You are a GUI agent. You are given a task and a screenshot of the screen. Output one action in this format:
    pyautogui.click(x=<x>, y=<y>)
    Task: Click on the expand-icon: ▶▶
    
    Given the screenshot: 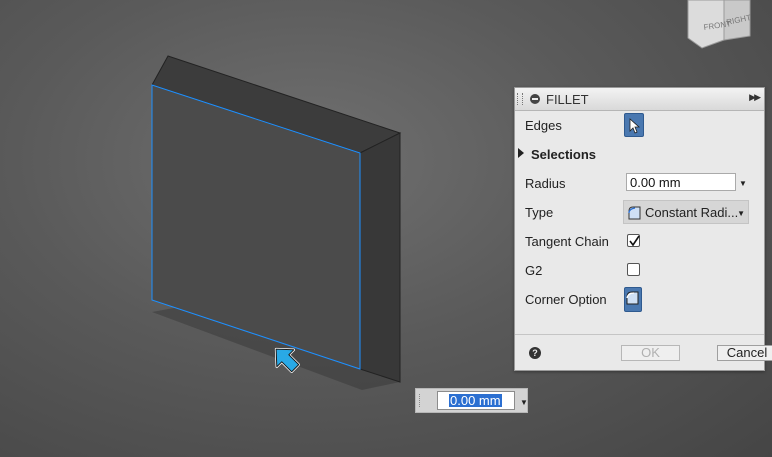 What is the action you would take?
    pyautogui.click(x=755, y=97)
    